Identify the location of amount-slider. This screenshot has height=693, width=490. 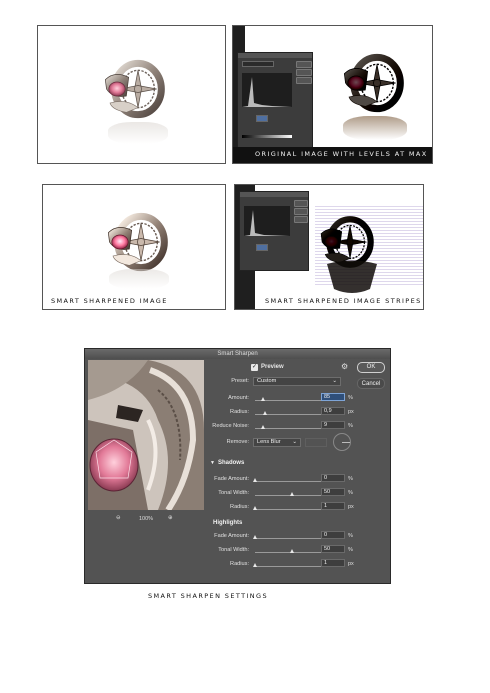
(293, 400).